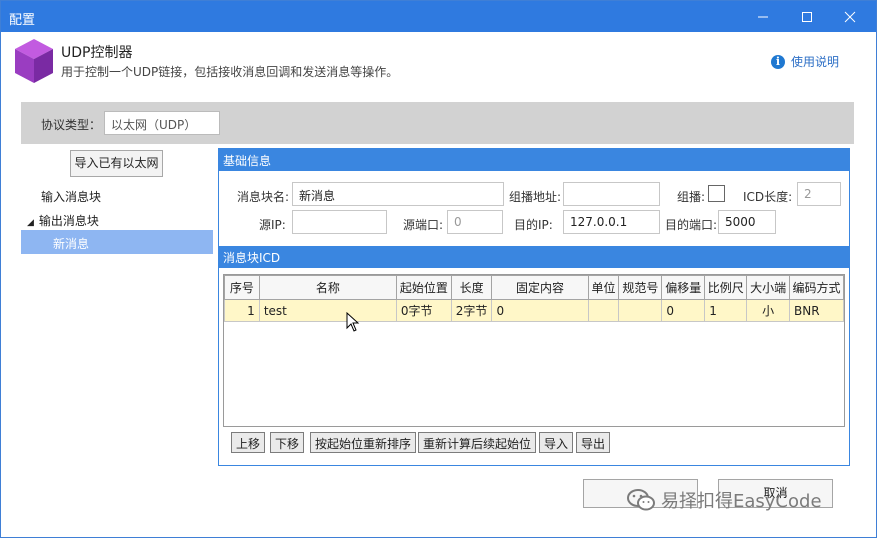  Describe the element at coordinates (716, 193) in the screenshot. I see `multicast-checkbox` at that location.